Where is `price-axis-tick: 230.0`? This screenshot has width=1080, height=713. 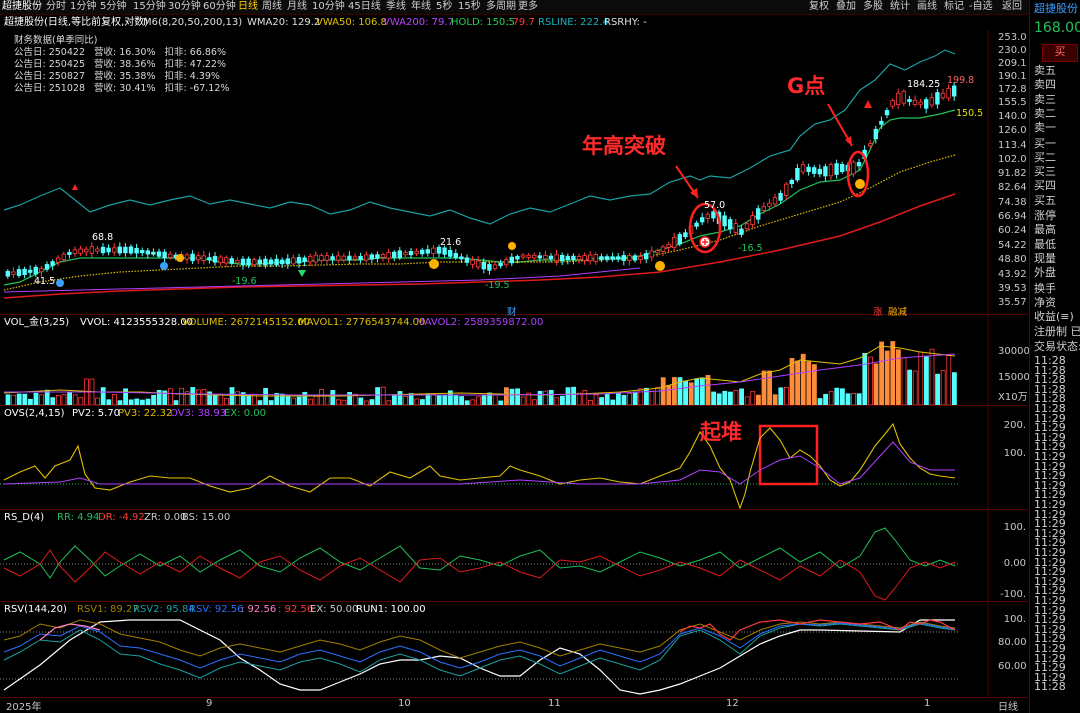
price-axis-tick: 230.0 is located at coordinates (1012, 50).